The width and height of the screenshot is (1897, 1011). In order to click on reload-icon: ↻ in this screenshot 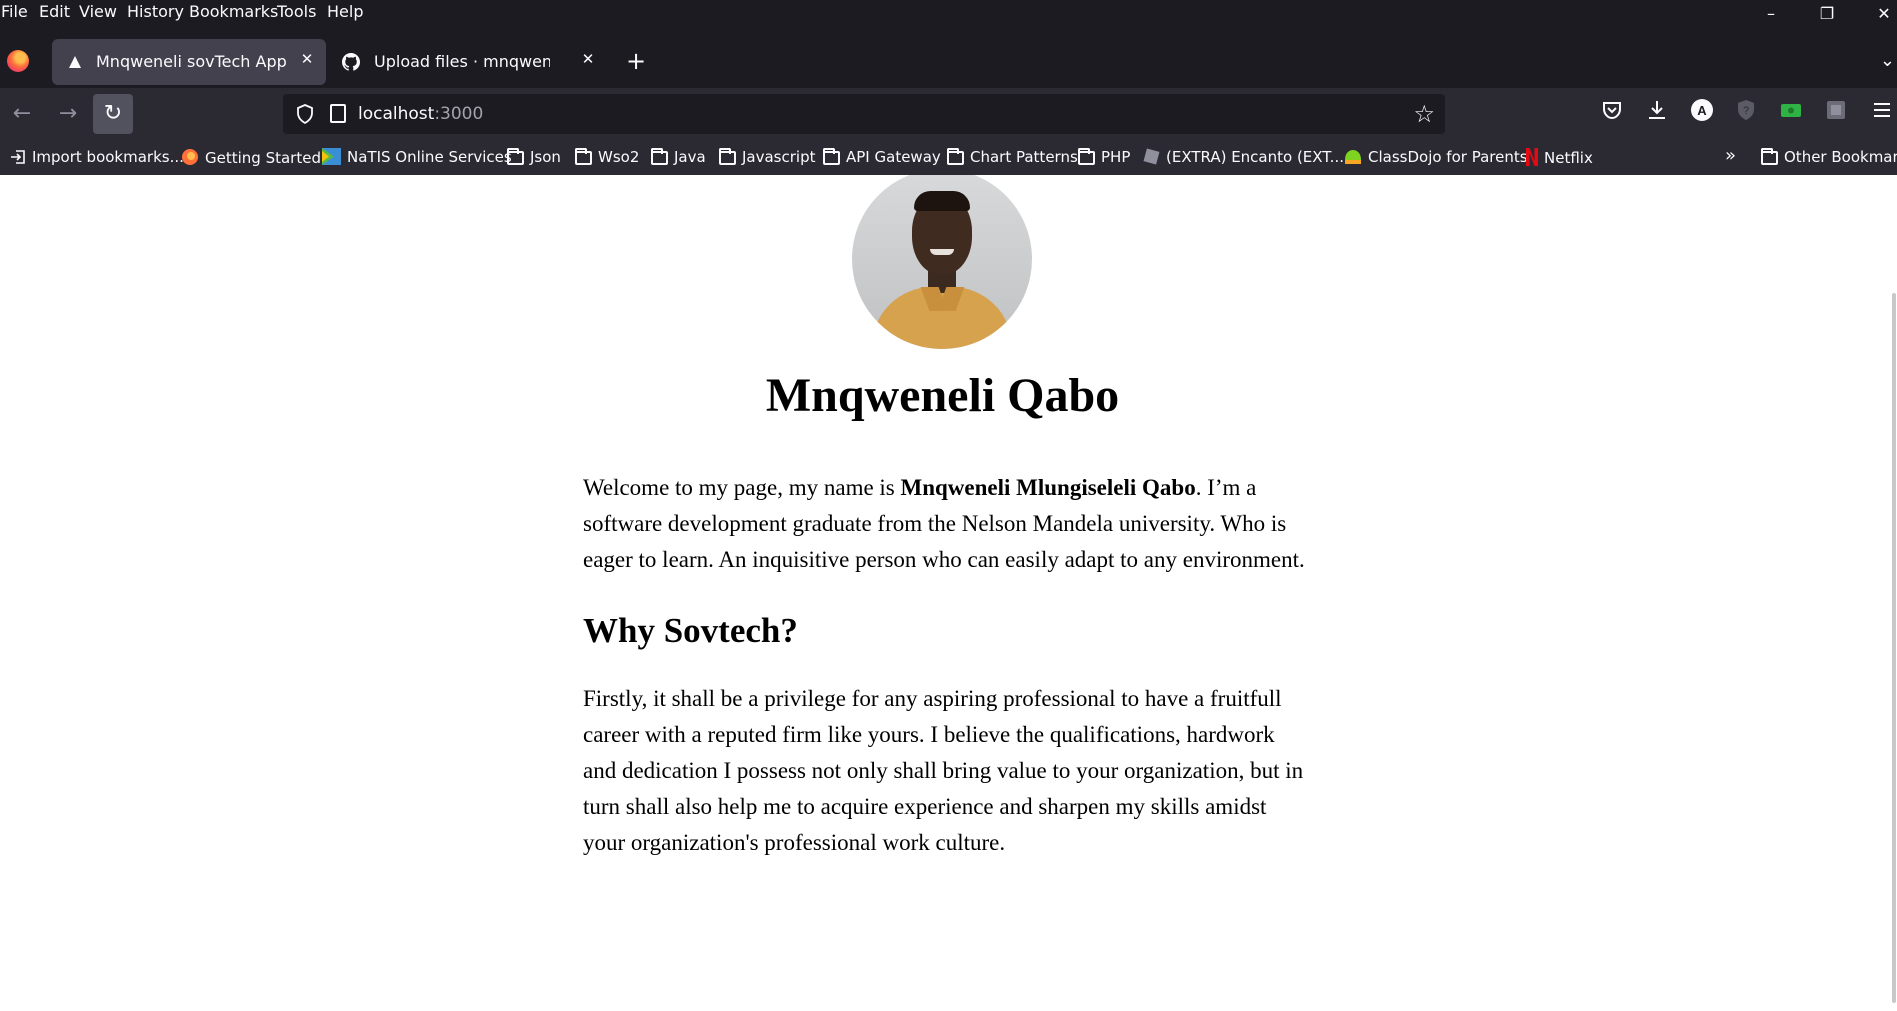, I will do `click(113, 114)`.